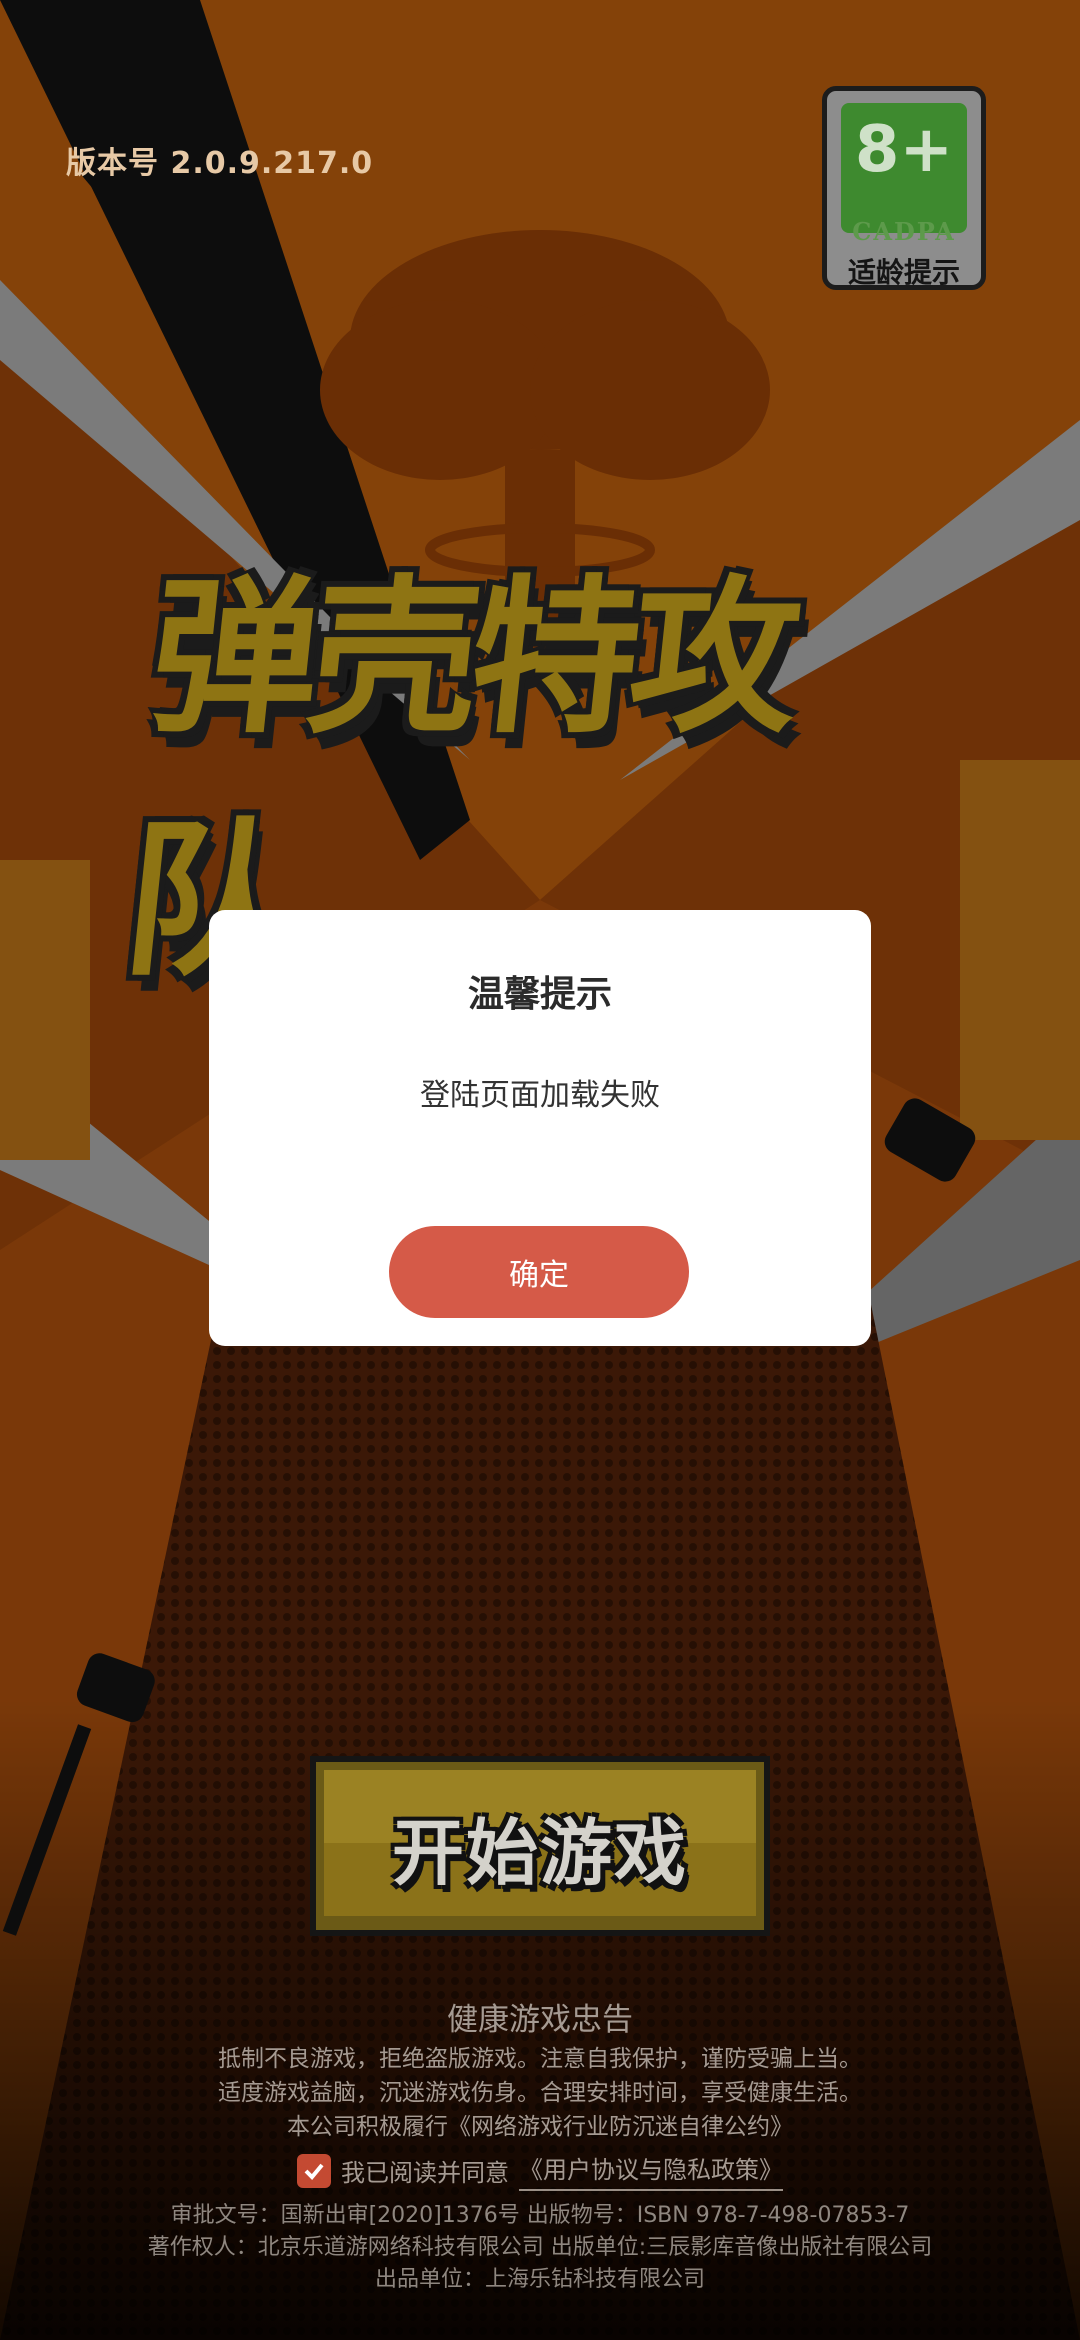 The width and height of the screenshot is (1080, 2340). What do you see at coordinates (904, 150) in the screenshot?
I see `age-rating-value: 8+` at bounding box center [904, 150].